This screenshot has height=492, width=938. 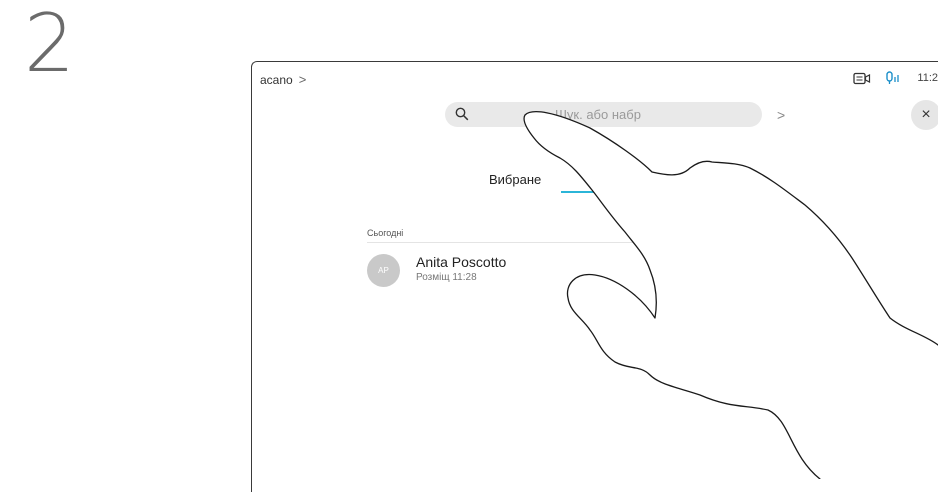 I want to click on avatar: AP, so click(x=383, y=270).